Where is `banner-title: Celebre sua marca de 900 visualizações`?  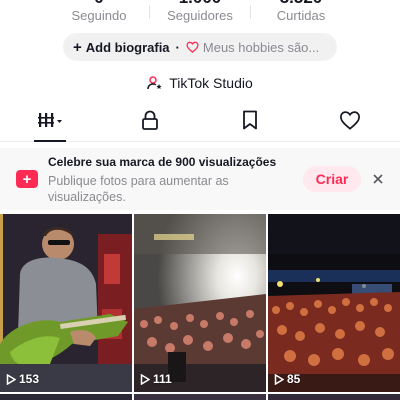
banner-title: Celebre sua marca de 900 visualizações is located at coordinates (162, 162).